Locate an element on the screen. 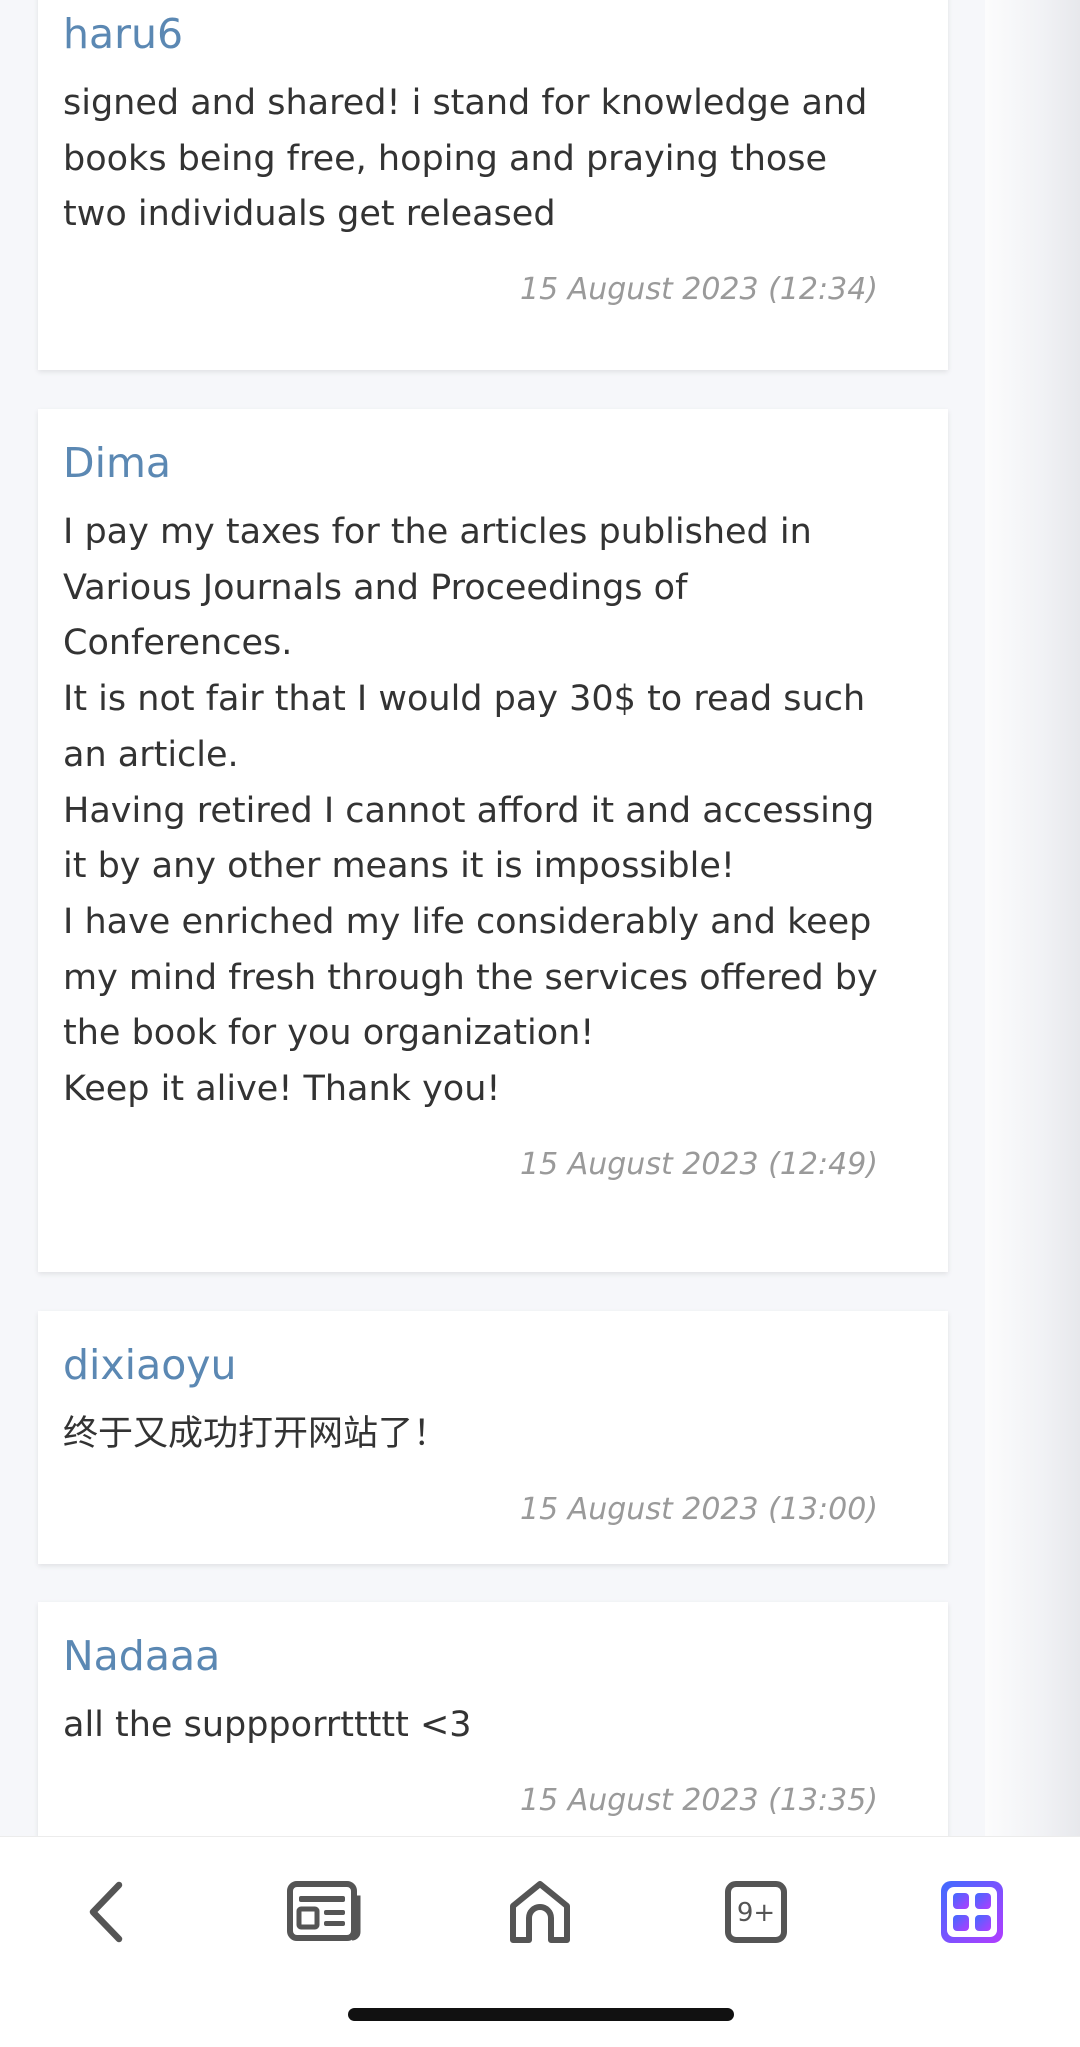 The image size is (1080, 2047). apps-grid-icon is located at coordinates (972, 1912).